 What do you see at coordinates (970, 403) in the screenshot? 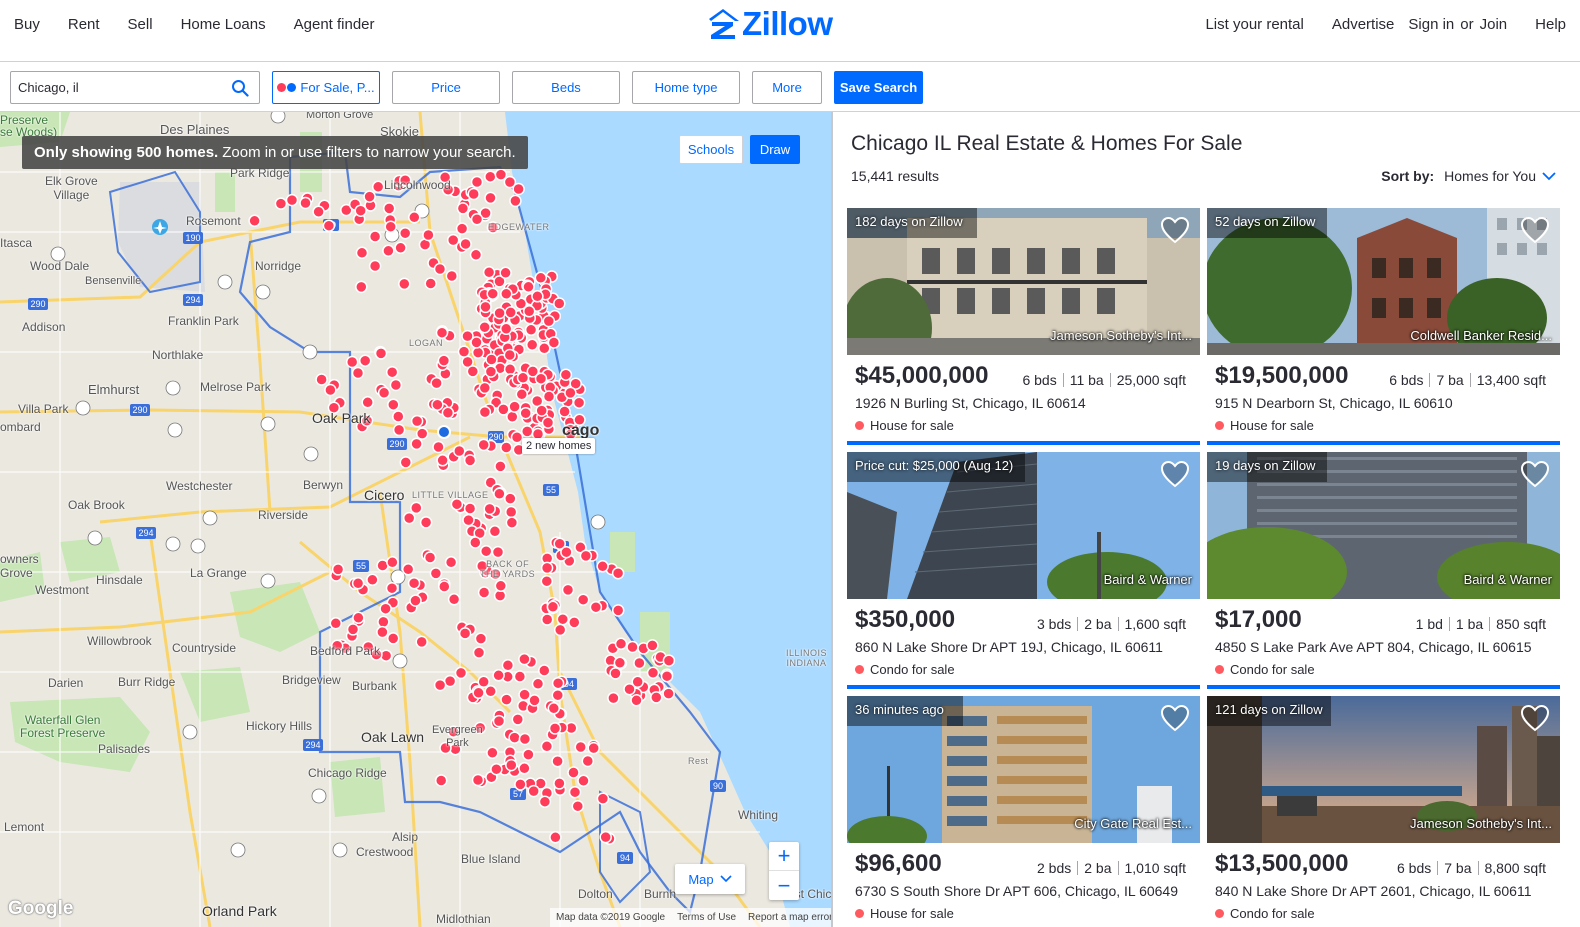
I see `listing-address: 1926 N Burling St, Chicago, IL 60614` at bounding box center [970, 403].